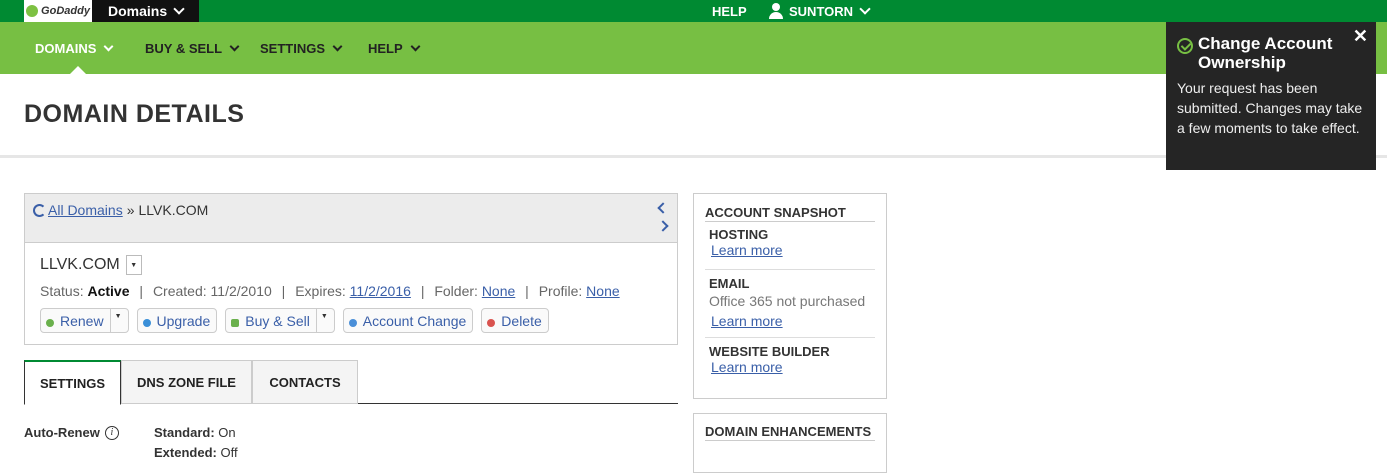 The height and width of the screenshot is (473, 1387). Describe the element at coordinates (85, 210) in the screenshot. I see `breadcrumb-all-domains: All Domains` at that location.